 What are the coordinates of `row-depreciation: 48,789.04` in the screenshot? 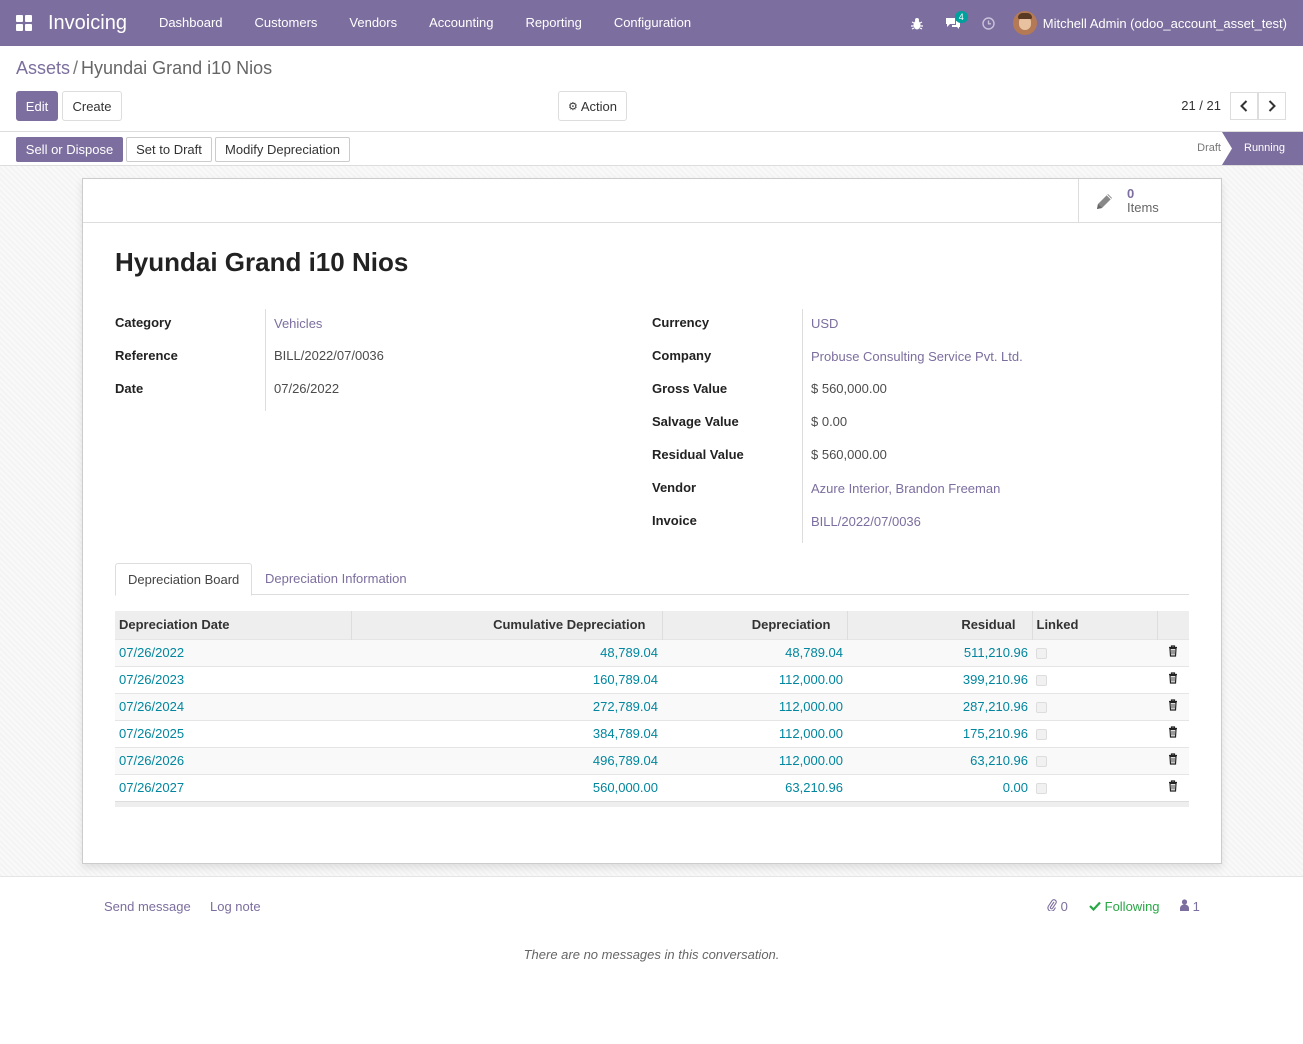 It's located at (754, 652).